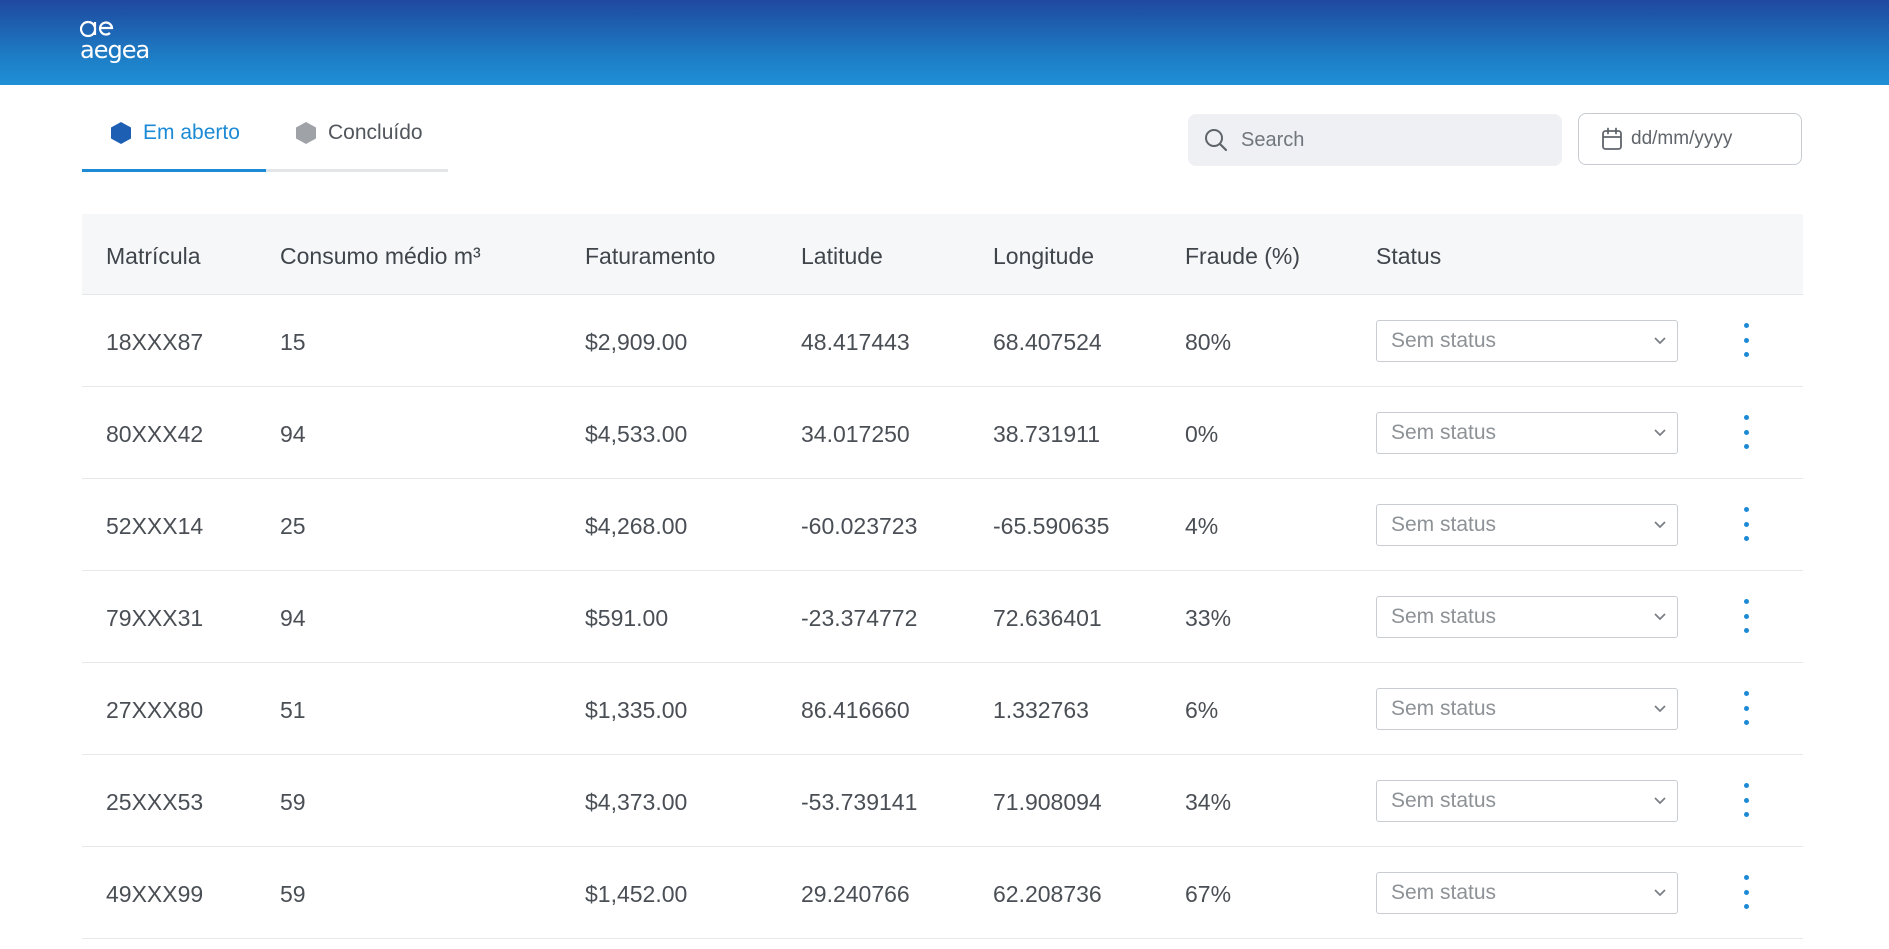 This screenshot has height=949, width=1889. I want to click on cell-consumo: 51, so click(293, 710).